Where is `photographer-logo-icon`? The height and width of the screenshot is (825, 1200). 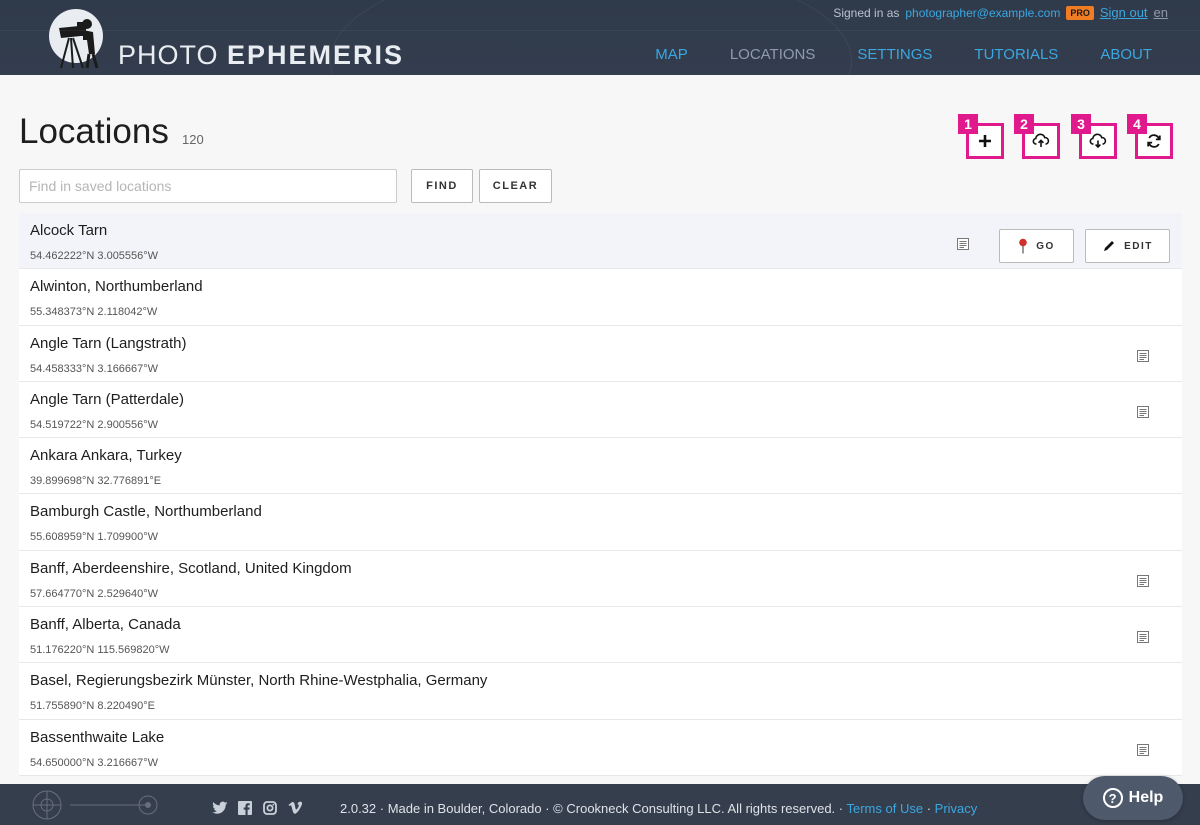 photographer-logo-icon is located at coordinates (76, 39).